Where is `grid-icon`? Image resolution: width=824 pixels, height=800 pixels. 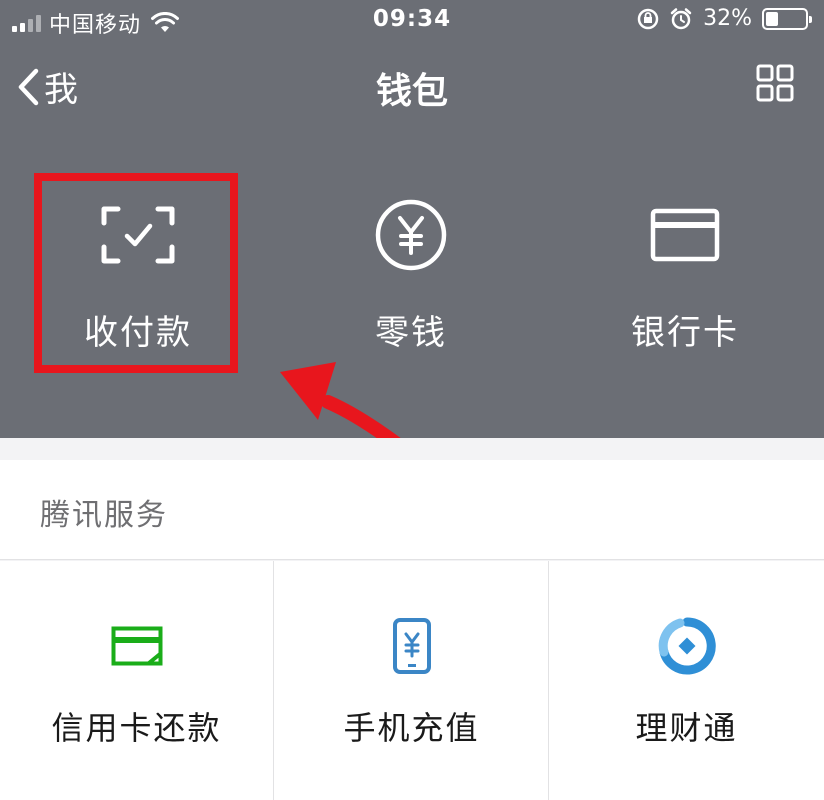
grid-icon is located at coordinates (775, 83).